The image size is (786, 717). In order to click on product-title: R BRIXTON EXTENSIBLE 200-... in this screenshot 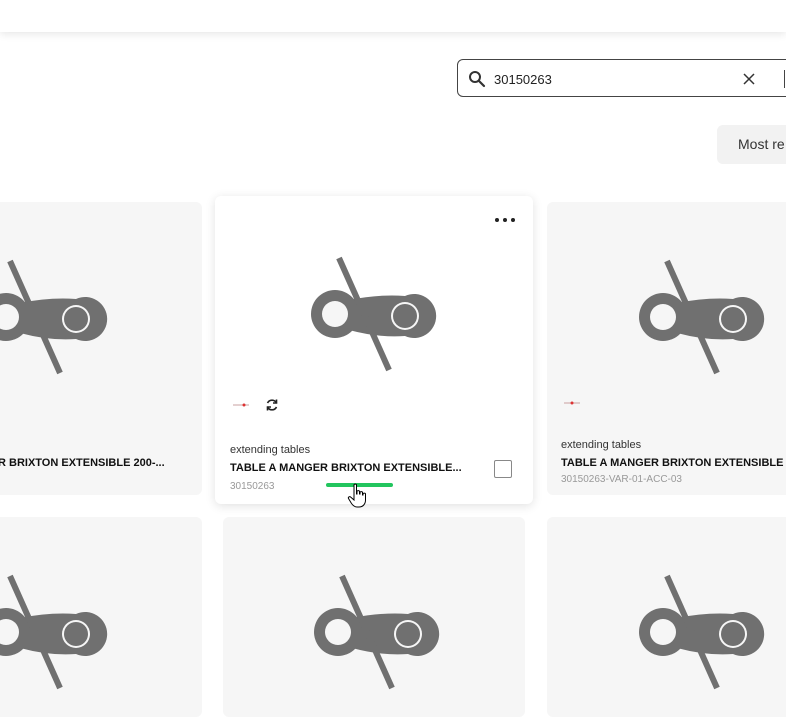, I will do `click(99, 463)`.